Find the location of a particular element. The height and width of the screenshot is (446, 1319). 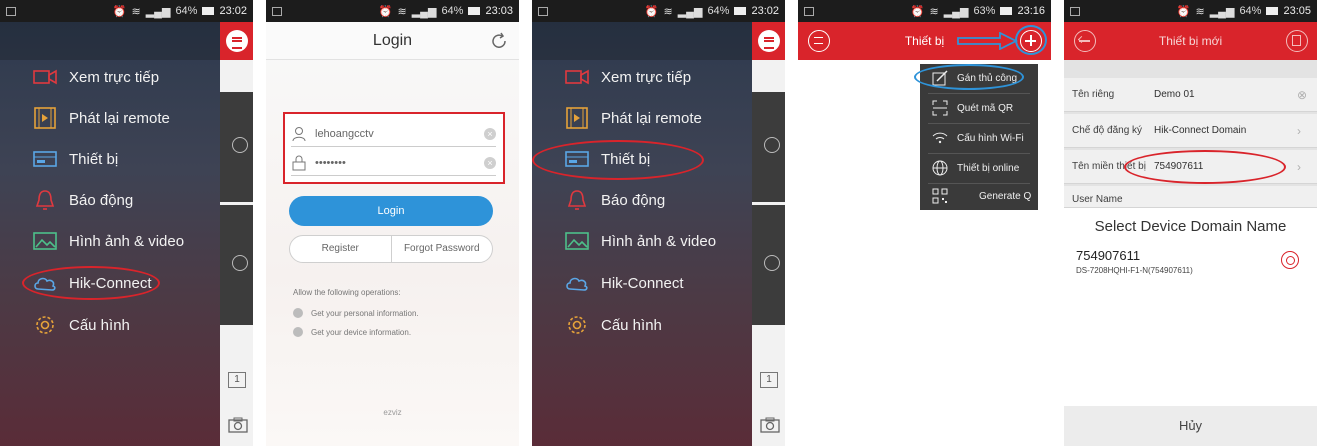

header-peek is located at coordinates (768, 41).